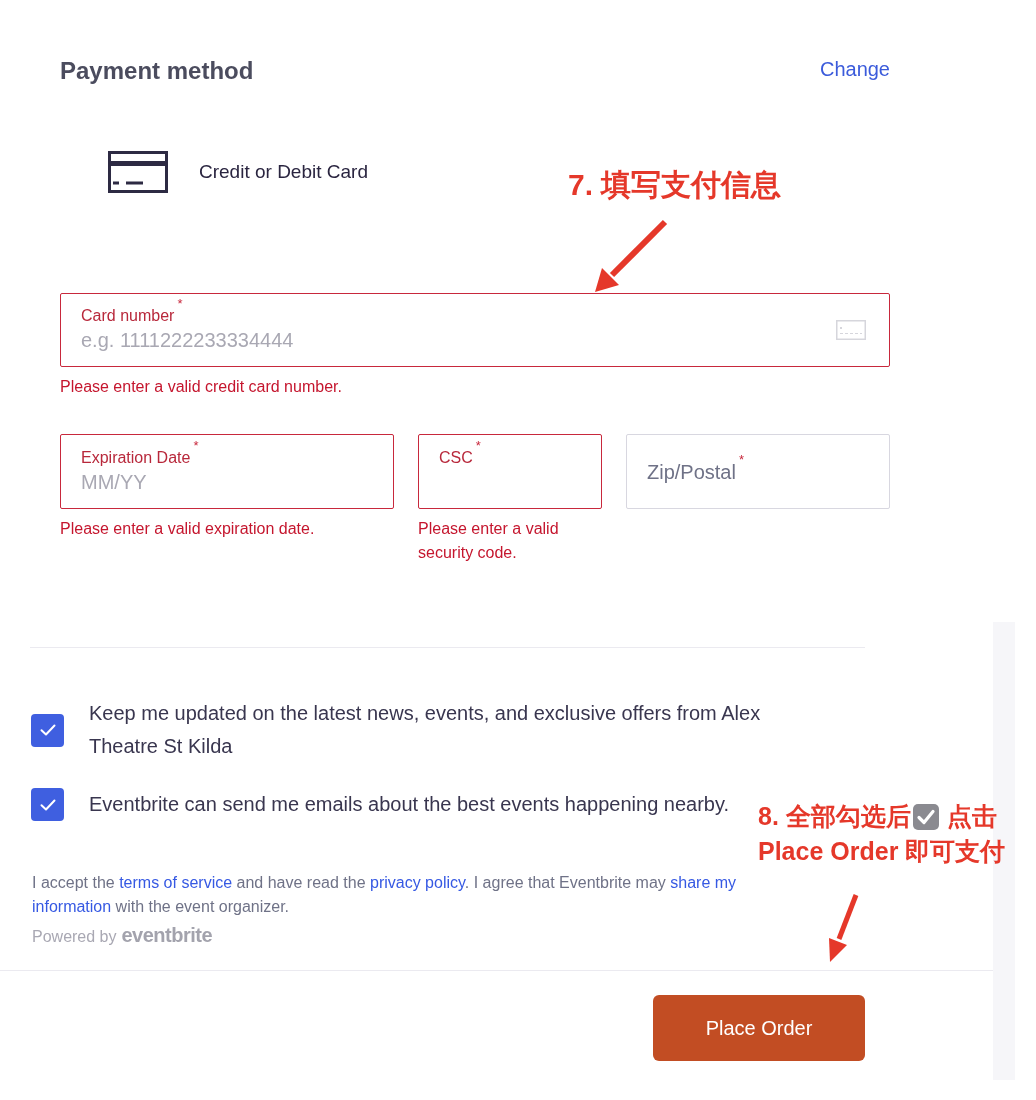 The image size is (1036, 1100). What do you see at coordinates (425, 730) in the screenshot?
I see `checkbox-label: Keep me updated on the latest news, events, and exclusive offers from Alex Theatre St Kilda` at bounding box center [425, 730].